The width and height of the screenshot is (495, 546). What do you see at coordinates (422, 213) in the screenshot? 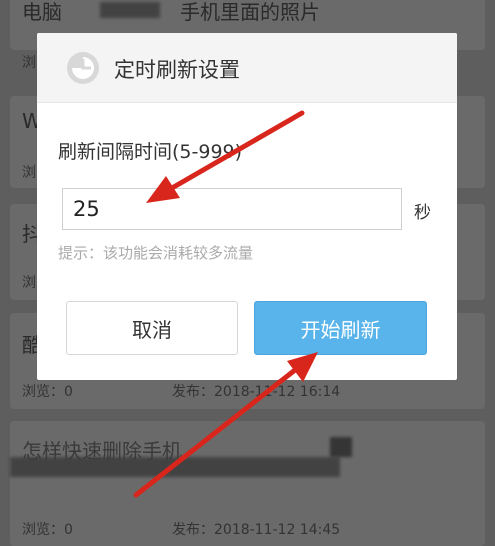
I see `seconds-unit-label: 秒` at bounding box center [422, 213].